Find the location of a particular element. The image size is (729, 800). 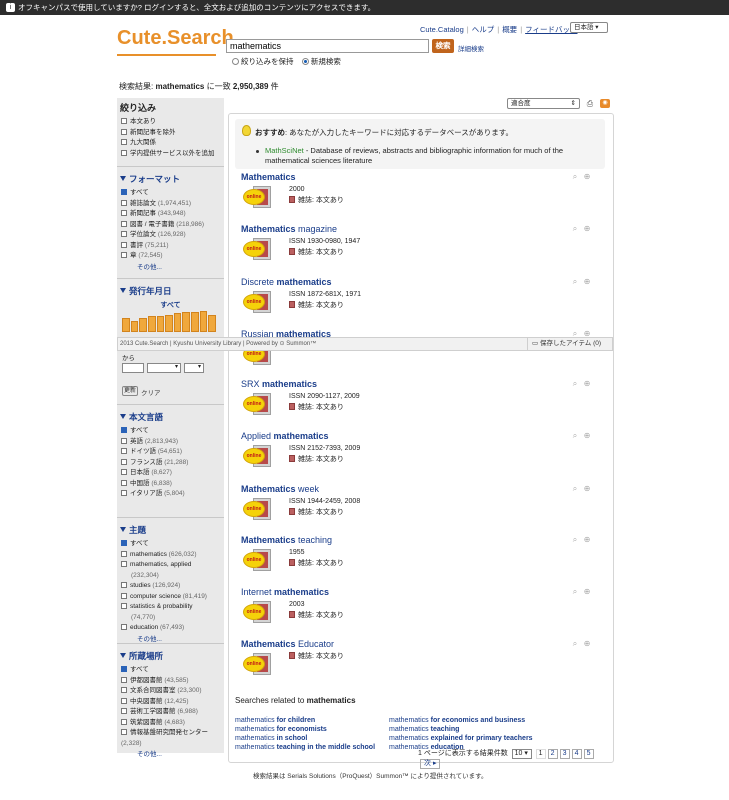

subject-stats: statistics & probability is located at coordinates (170, 607).